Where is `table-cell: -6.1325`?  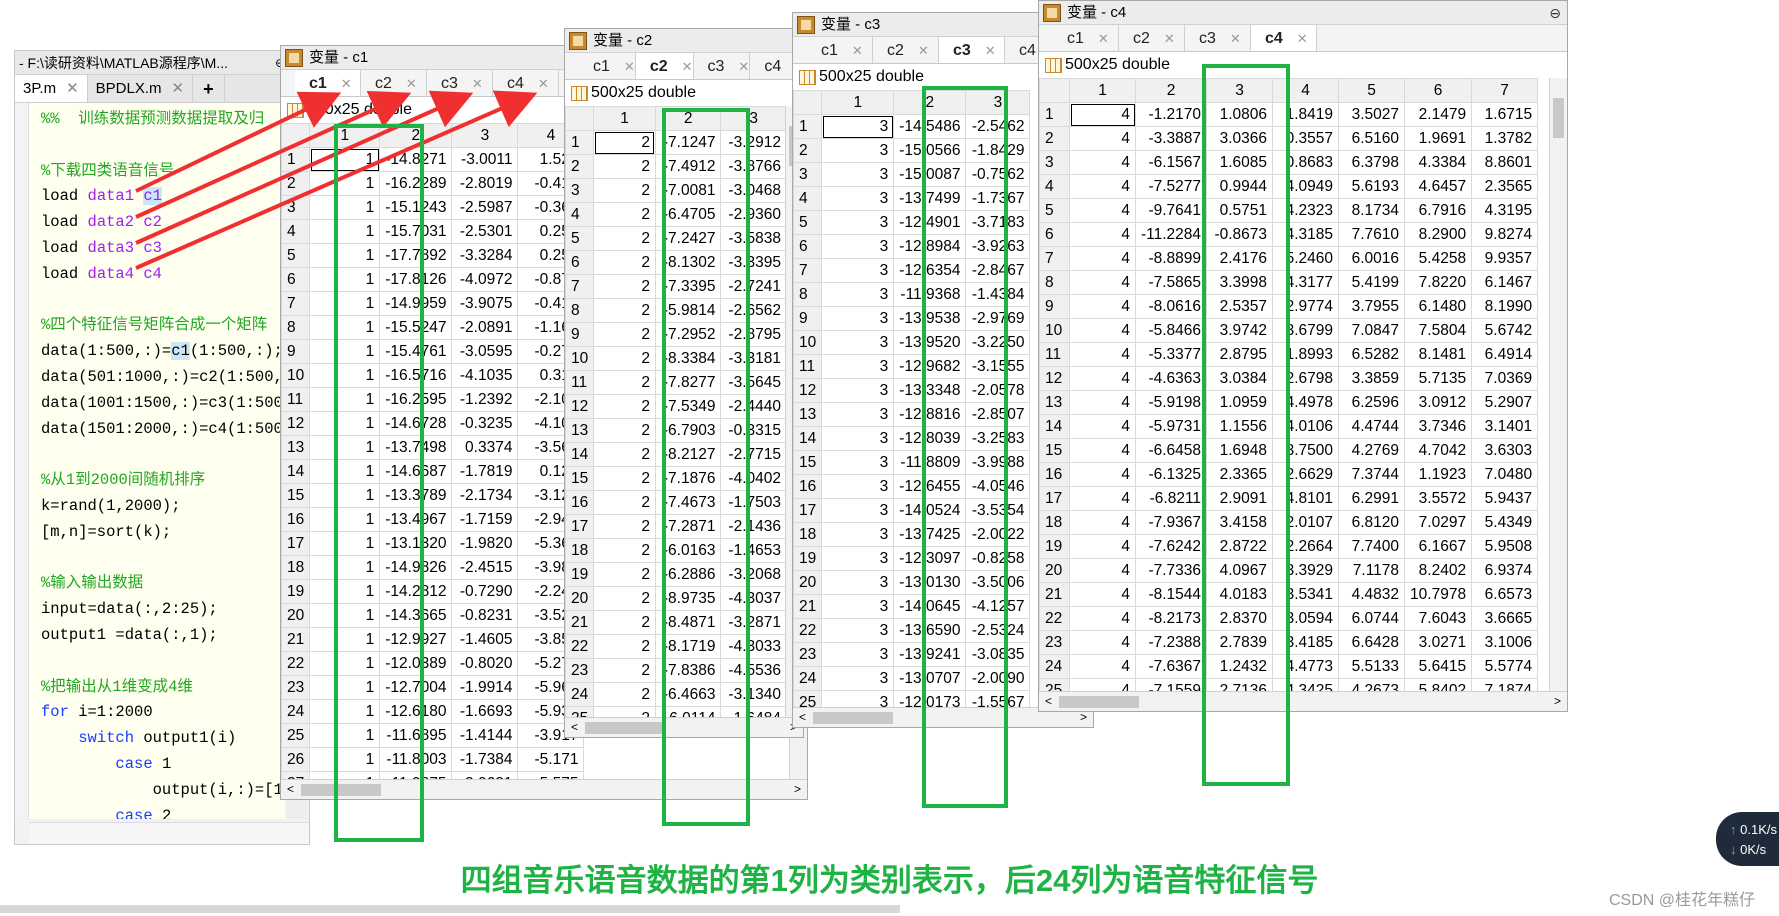
table-cell: -6.1325 is located at coordinates (1171, 474).